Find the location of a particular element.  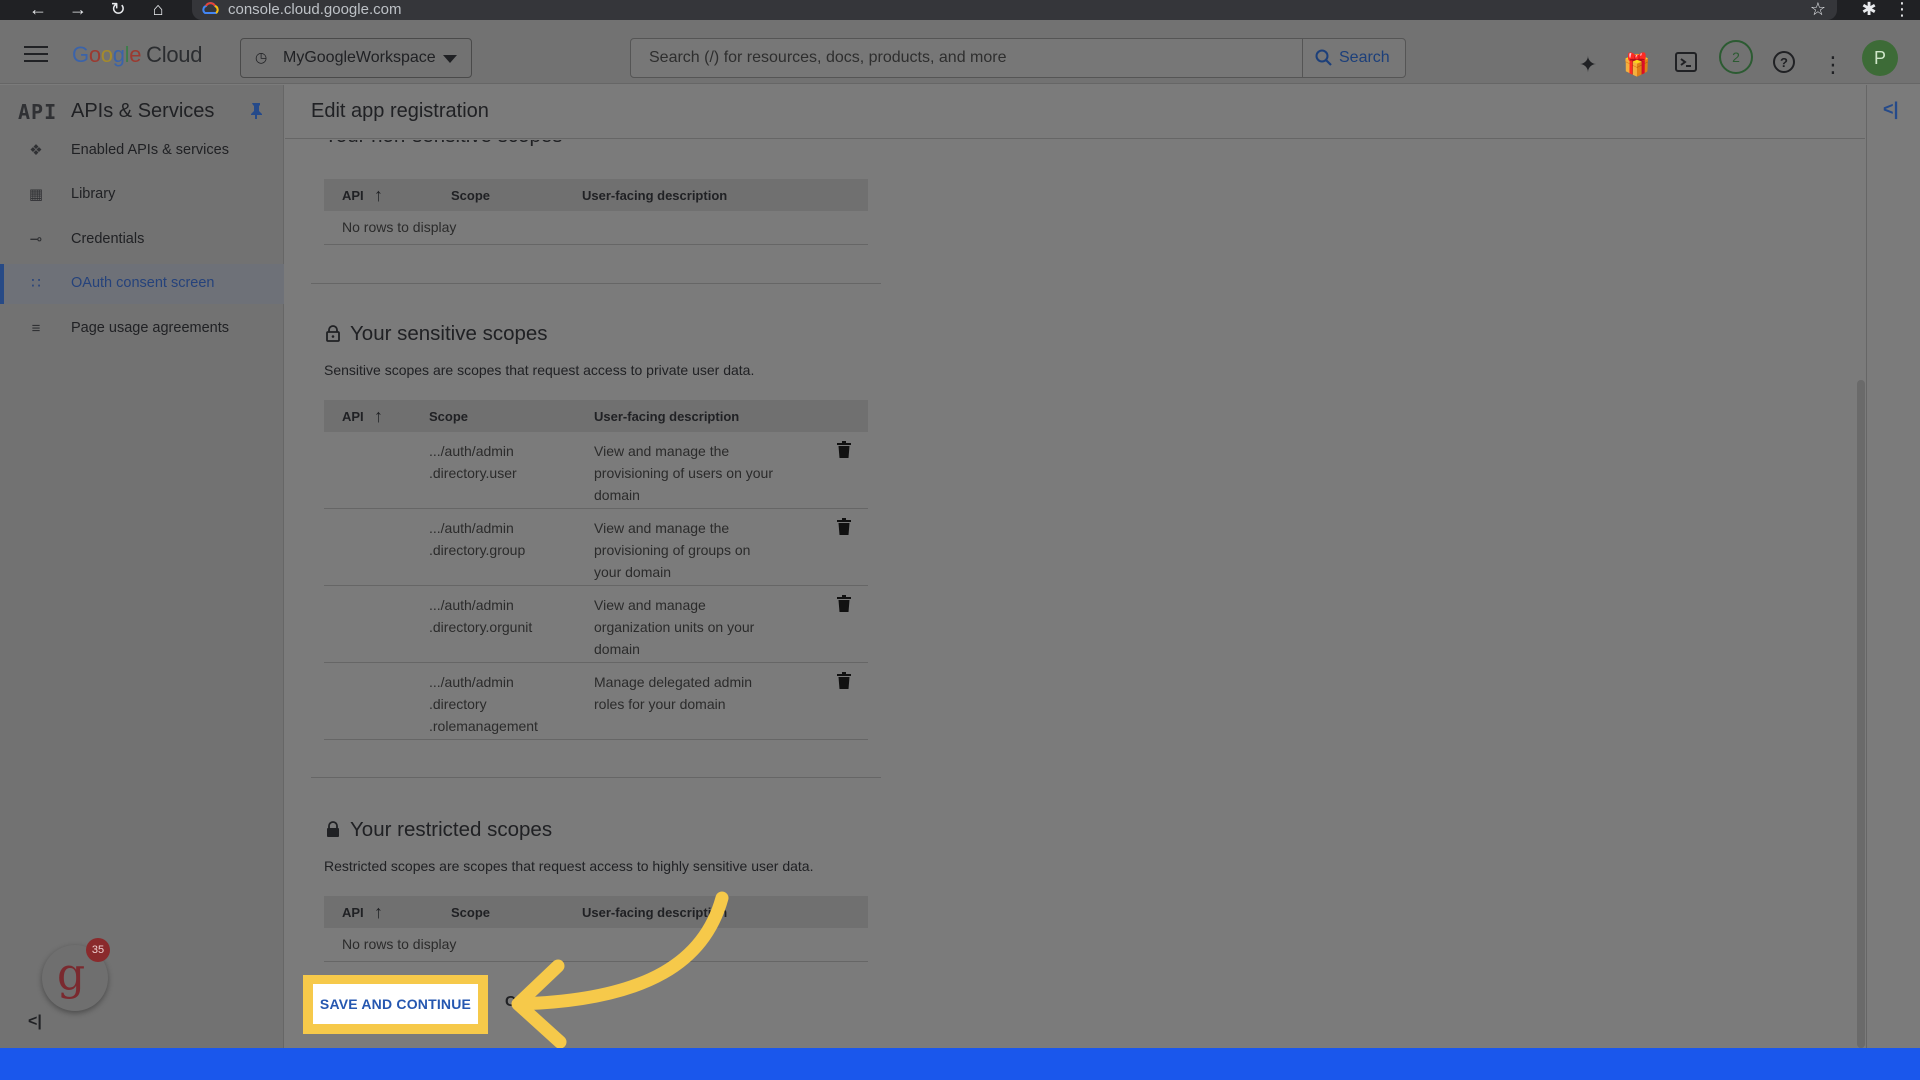

bookmark-star-icon: ☆ is located at coordinates (1818, 10).